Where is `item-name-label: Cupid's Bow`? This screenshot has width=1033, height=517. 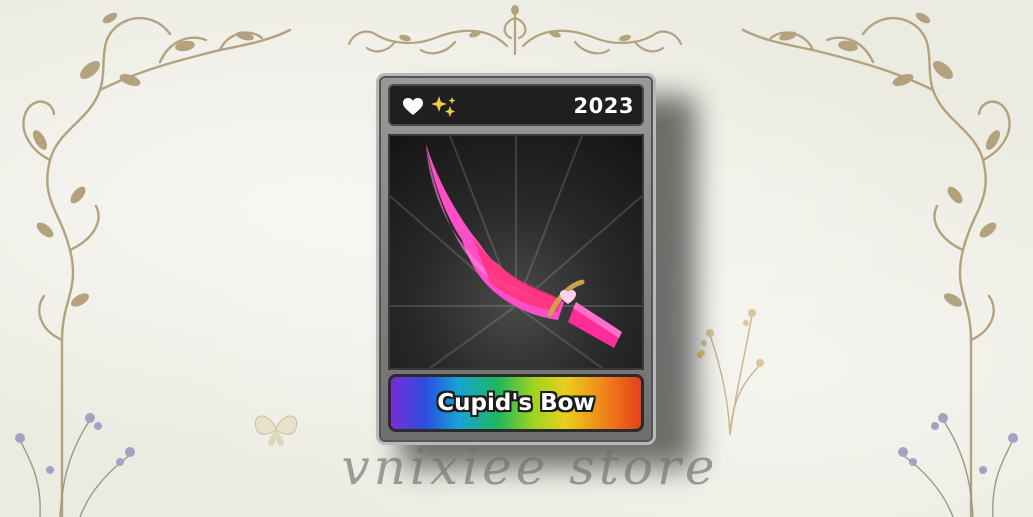 item-name-label: Cupid's Bow is located at coordinates (516, 403).